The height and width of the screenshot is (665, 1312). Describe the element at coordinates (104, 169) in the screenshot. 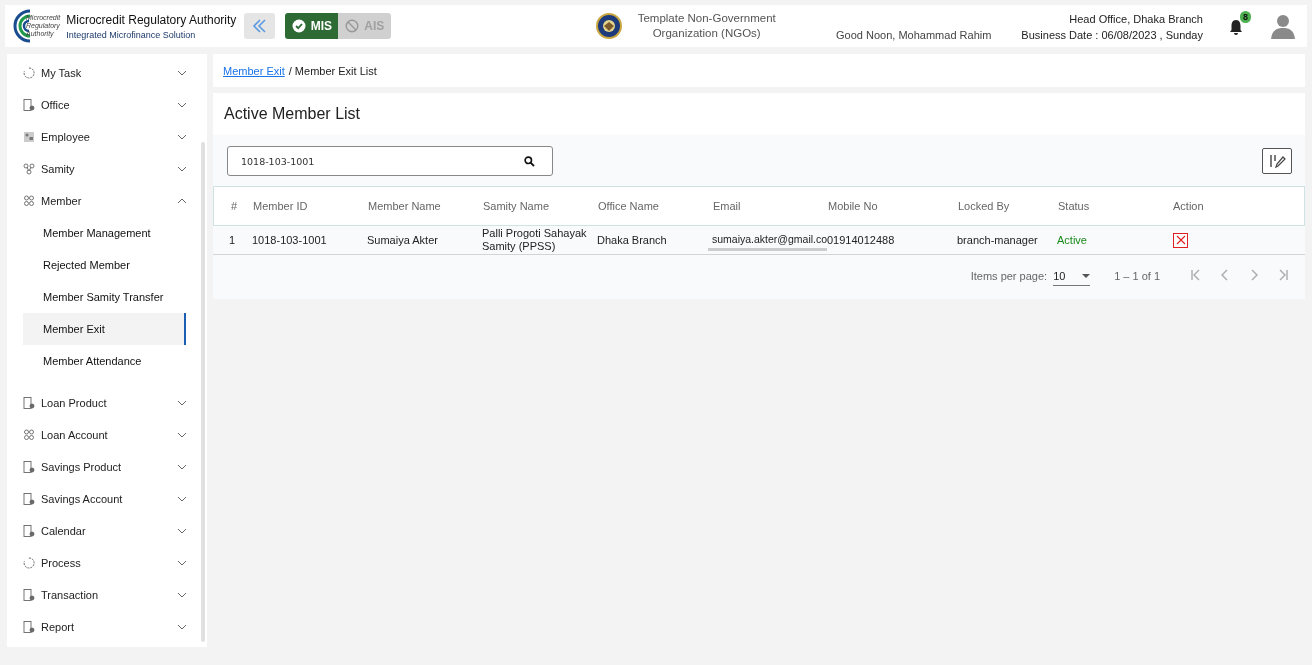

I see `sidebar-item: Samity` at that location.